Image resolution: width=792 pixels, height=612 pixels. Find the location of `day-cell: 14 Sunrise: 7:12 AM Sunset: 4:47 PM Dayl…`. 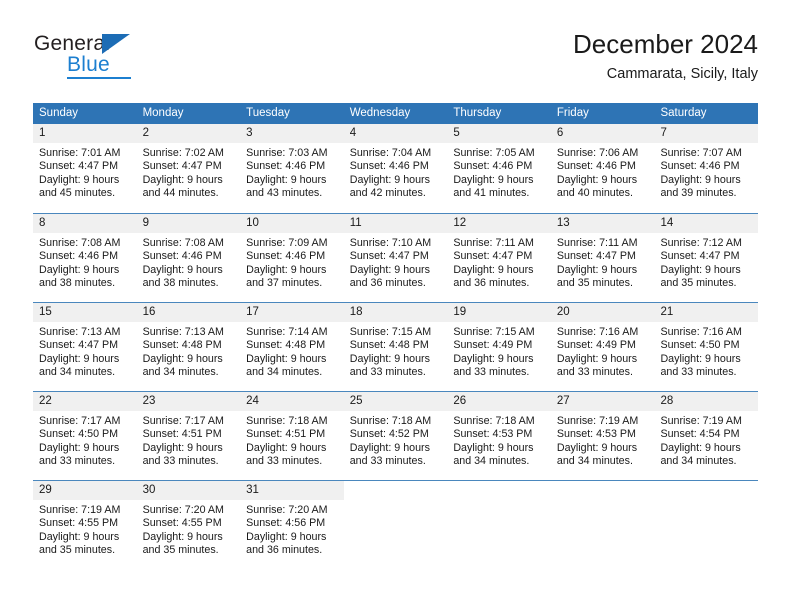

day-cell: 14 Sunrise: 7:12 AM Sunset: 4:47 PM Dayl… is located at coordinates (706, 258).